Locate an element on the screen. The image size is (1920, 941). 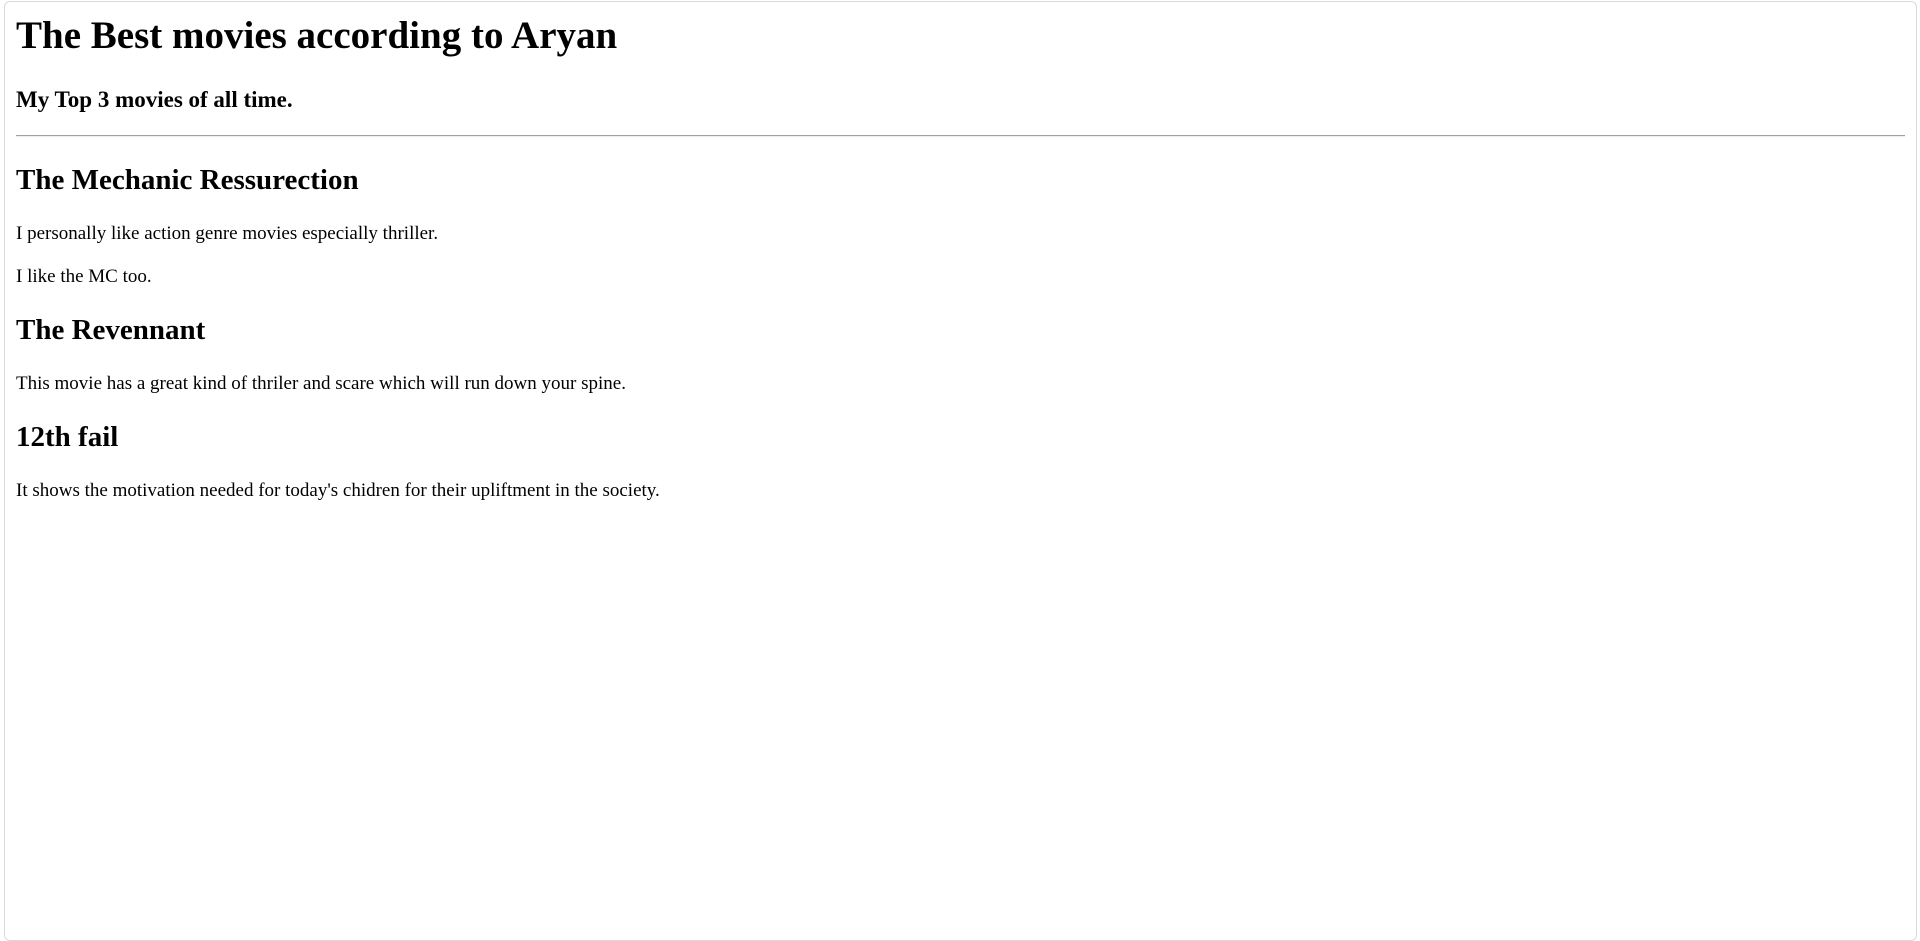
page-subtitle: My Top 3 movies of all time. is located at coordinates (154, 99).